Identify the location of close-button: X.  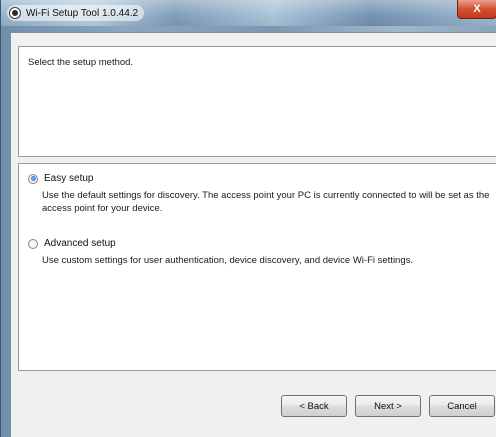
(476, 9).